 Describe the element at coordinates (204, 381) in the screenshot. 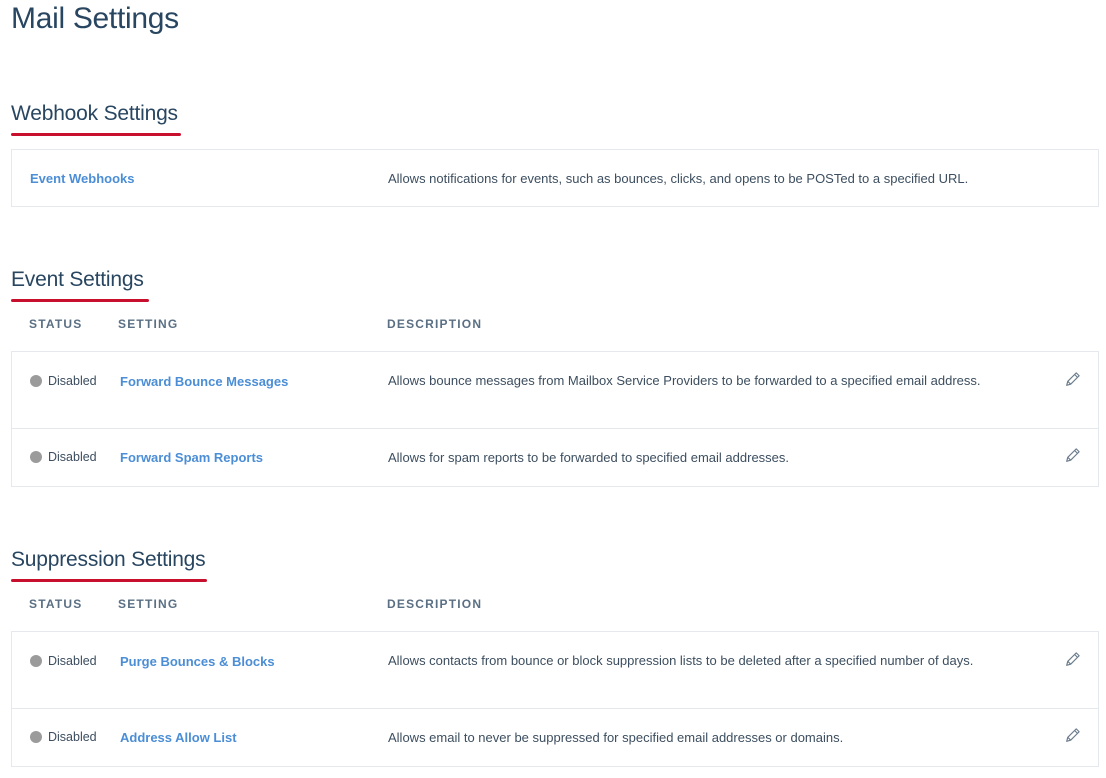

I see `forward-bounce-messages-link: Forward Bounce Messages` at that location.